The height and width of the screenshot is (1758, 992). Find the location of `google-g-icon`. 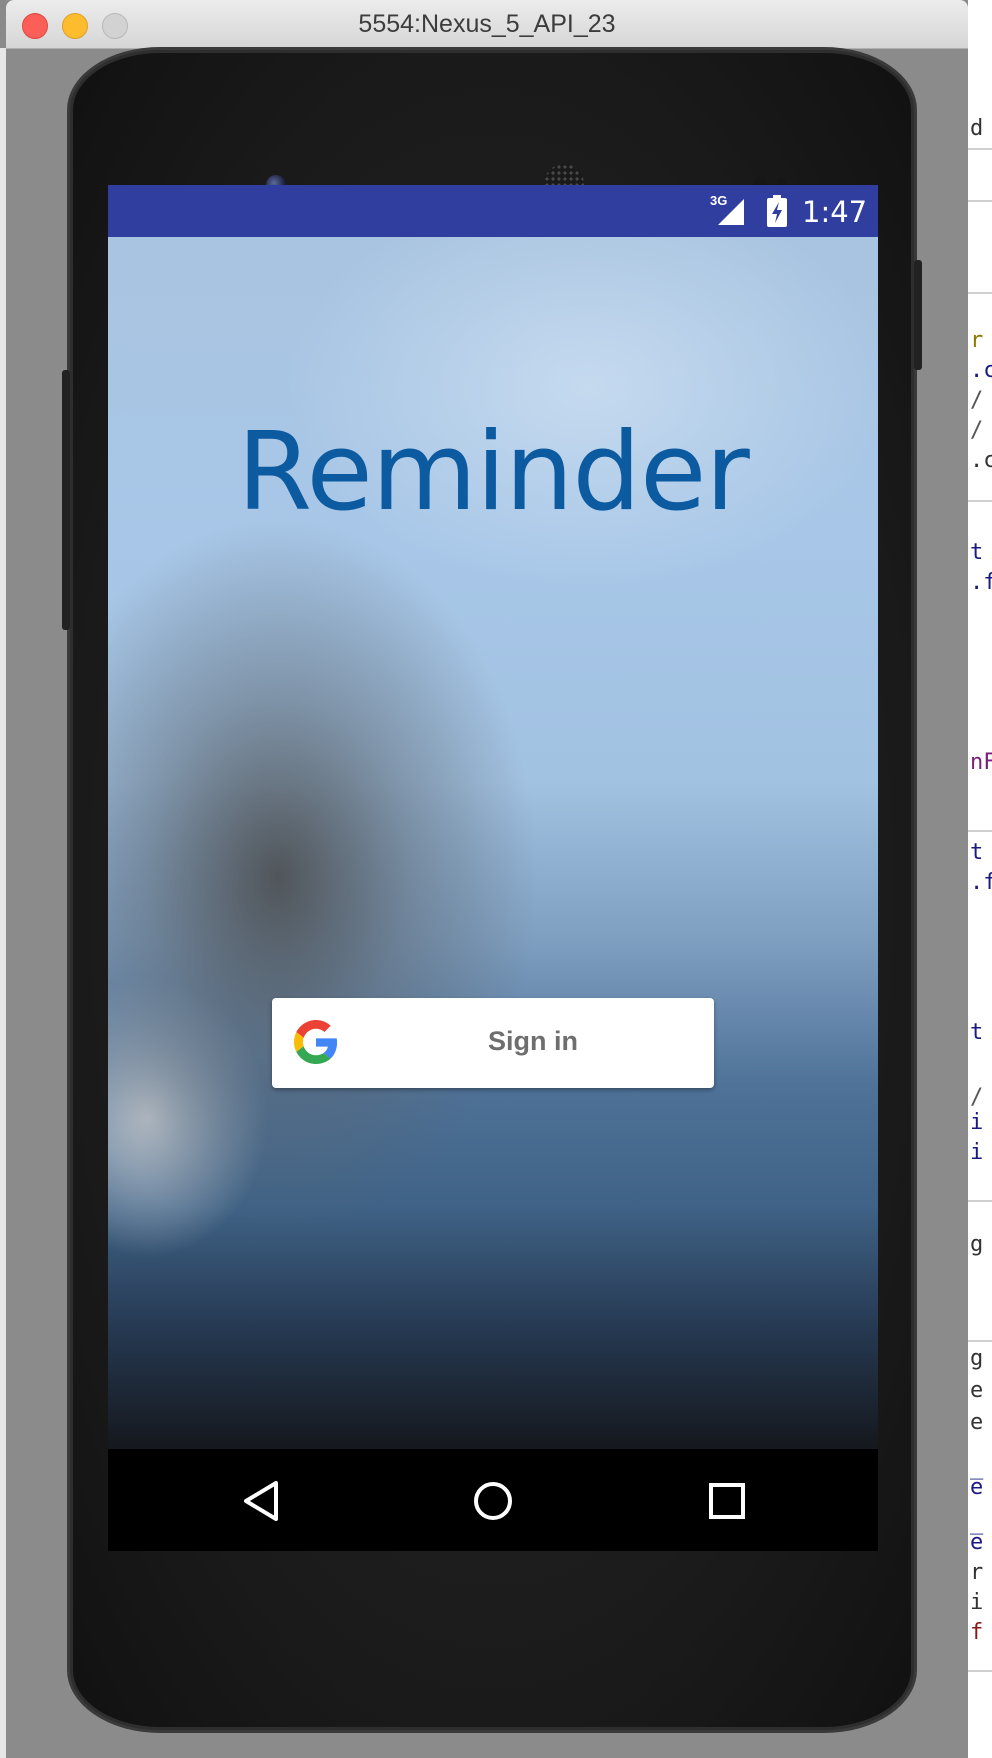

google-g-icon is located at coordinates (316, 1042).